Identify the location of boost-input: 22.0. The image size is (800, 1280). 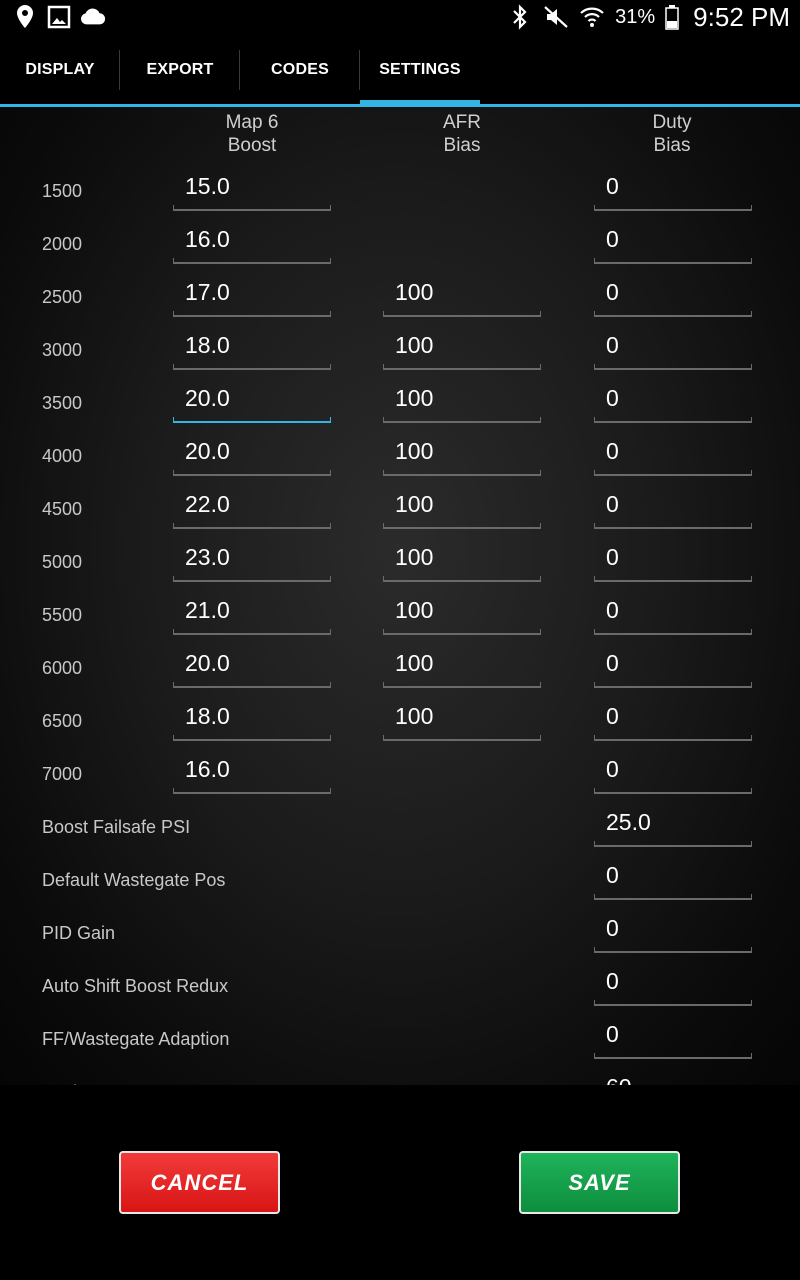
(252, 509).